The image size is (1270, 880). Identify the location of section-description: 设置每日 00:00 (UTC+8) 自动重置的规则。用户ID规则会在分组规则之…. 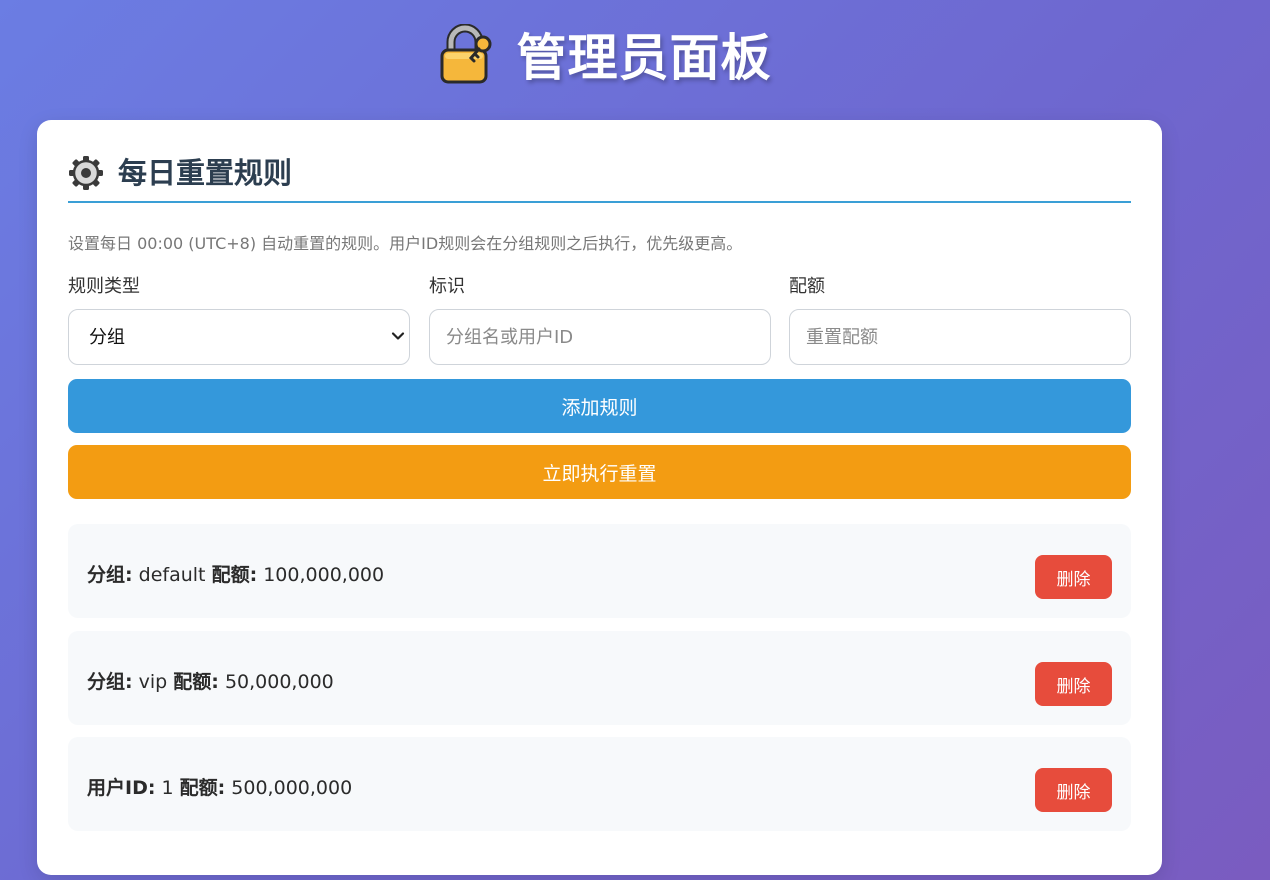
(405, 243).